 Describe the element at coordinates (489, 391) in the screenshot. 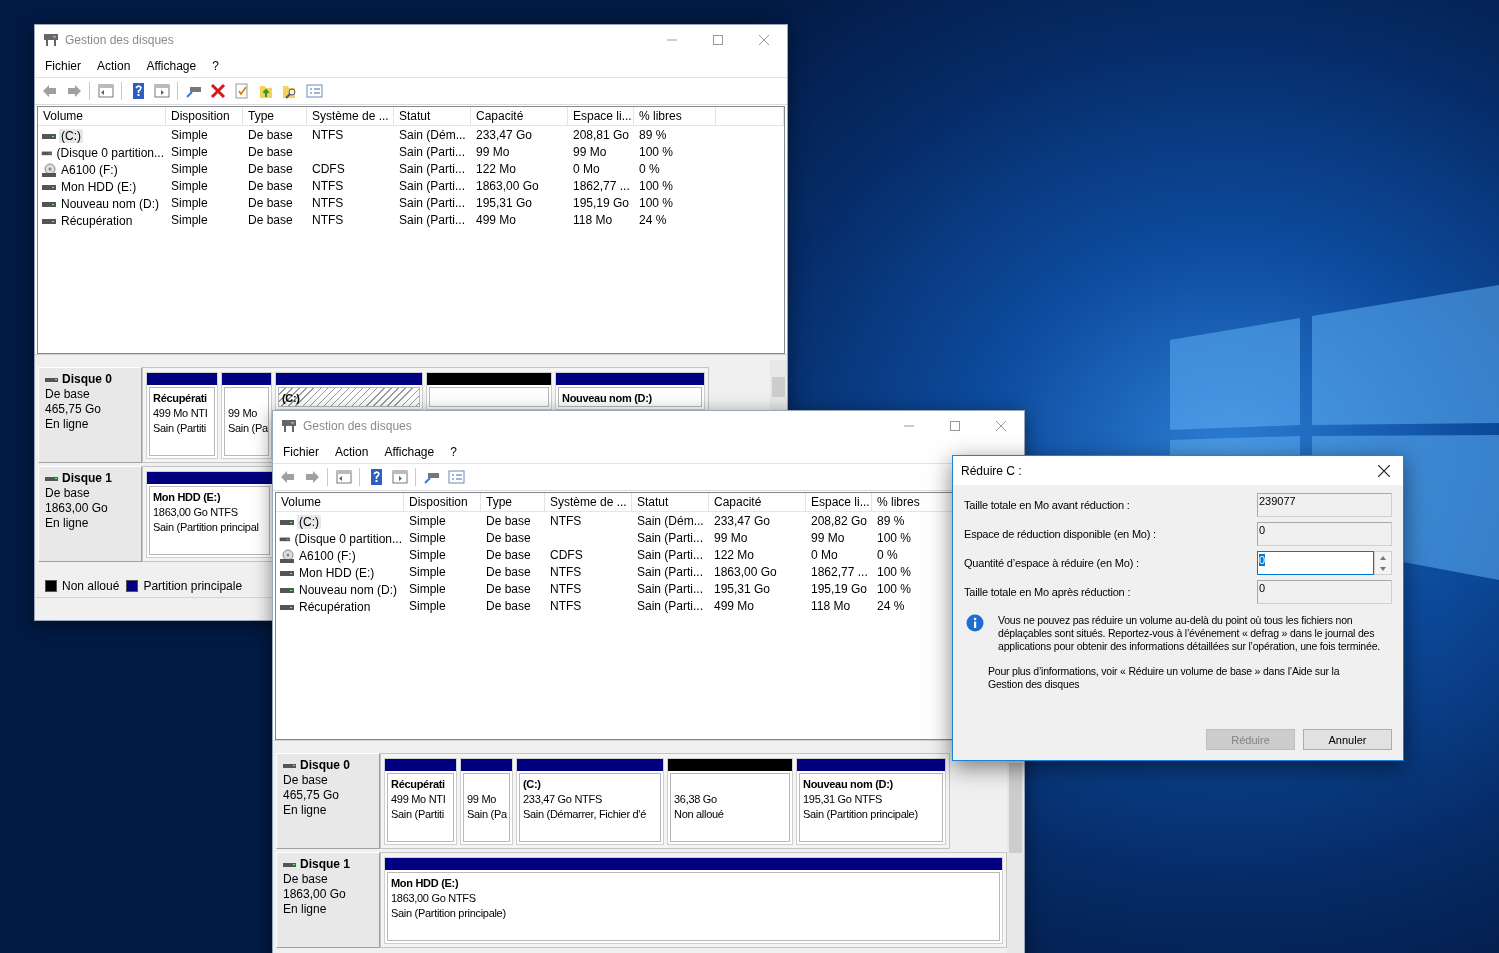

I see `unallocated-block` at that location.